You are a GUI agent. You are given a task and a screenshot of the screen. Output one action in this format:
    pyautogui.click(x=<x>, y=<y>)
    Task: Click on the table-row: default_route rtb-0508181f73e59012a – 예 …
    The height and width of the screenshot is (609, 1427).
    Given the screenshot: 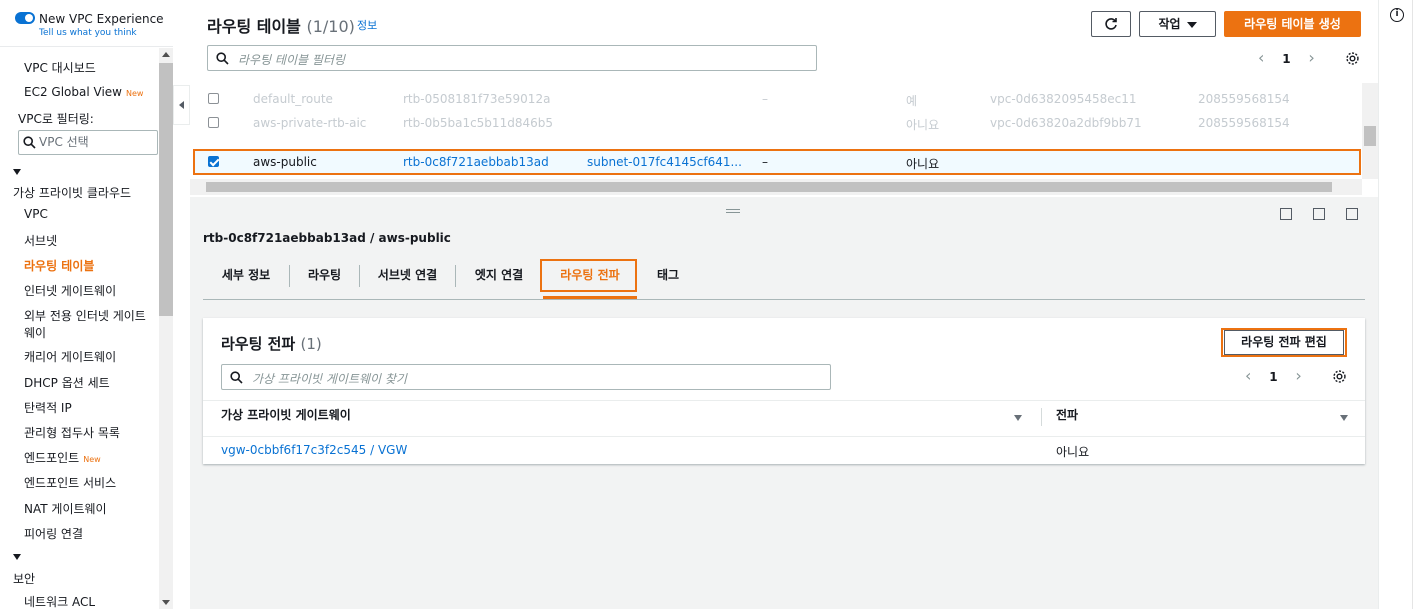 What is the action you would take?
    pyautogui.click(x=776, y=99)
    